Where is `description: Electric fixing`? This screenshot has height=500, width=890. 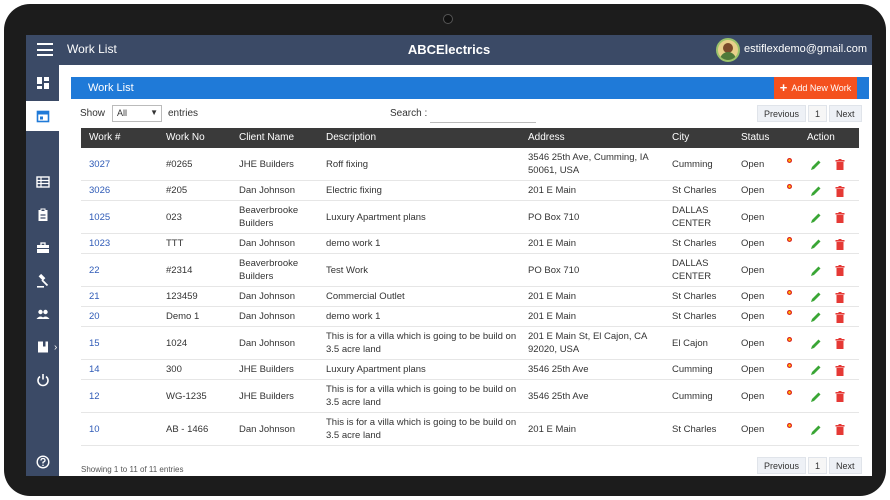 description: Electric fixing is located at coordinates (354, 190).